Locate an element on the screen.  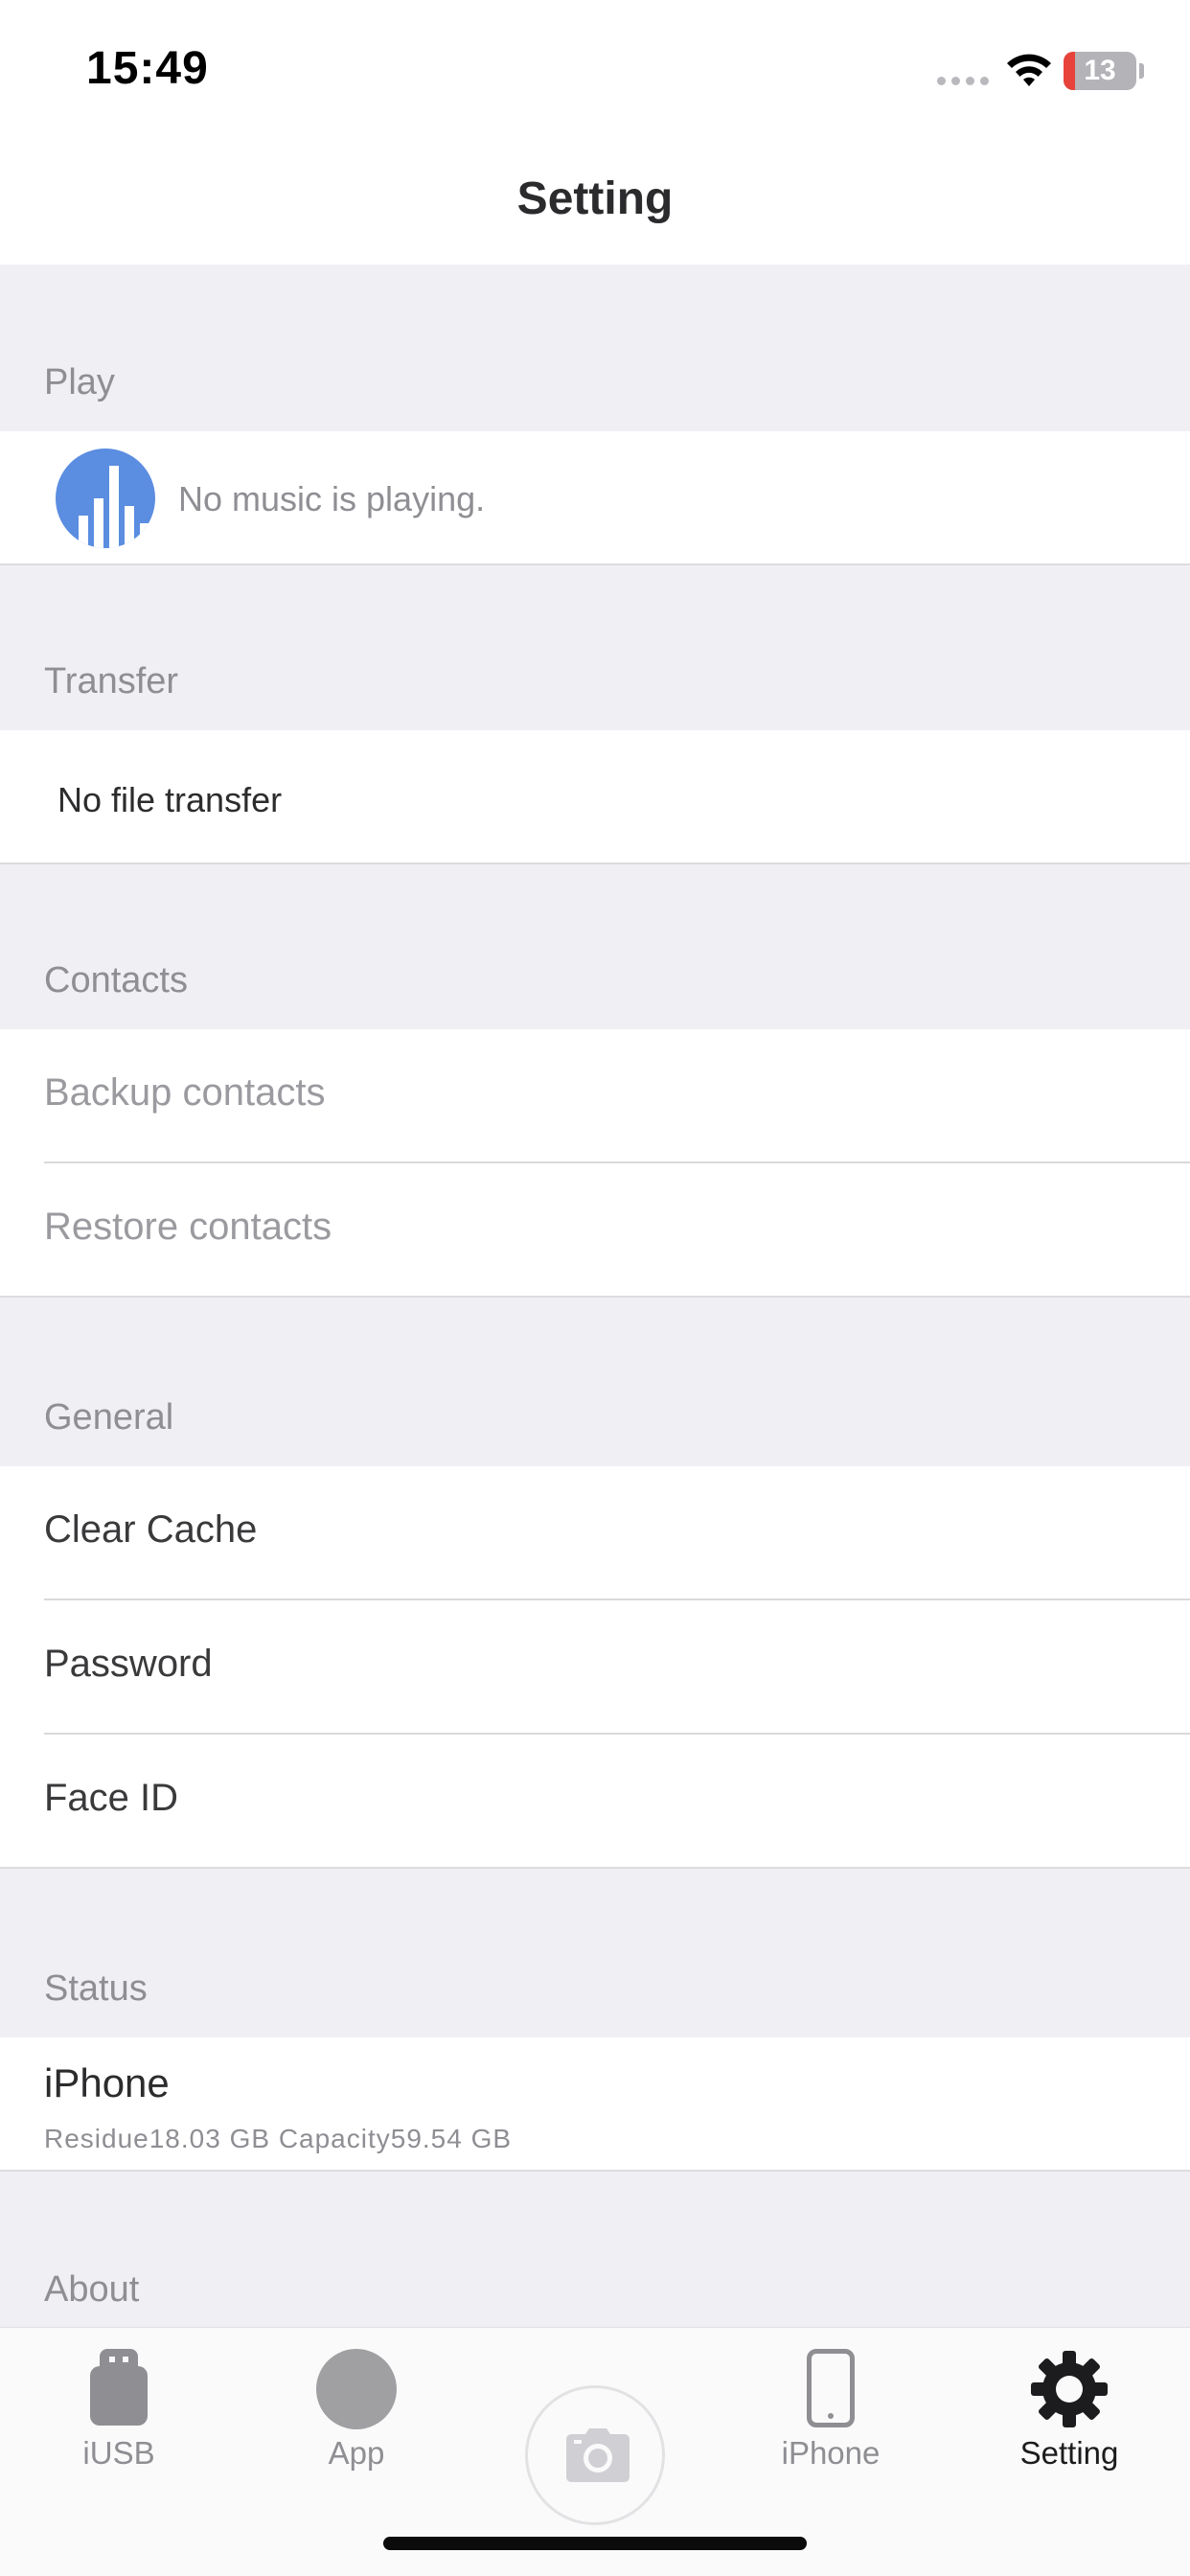
tab-app: App is located at coordinates (357, 2414).